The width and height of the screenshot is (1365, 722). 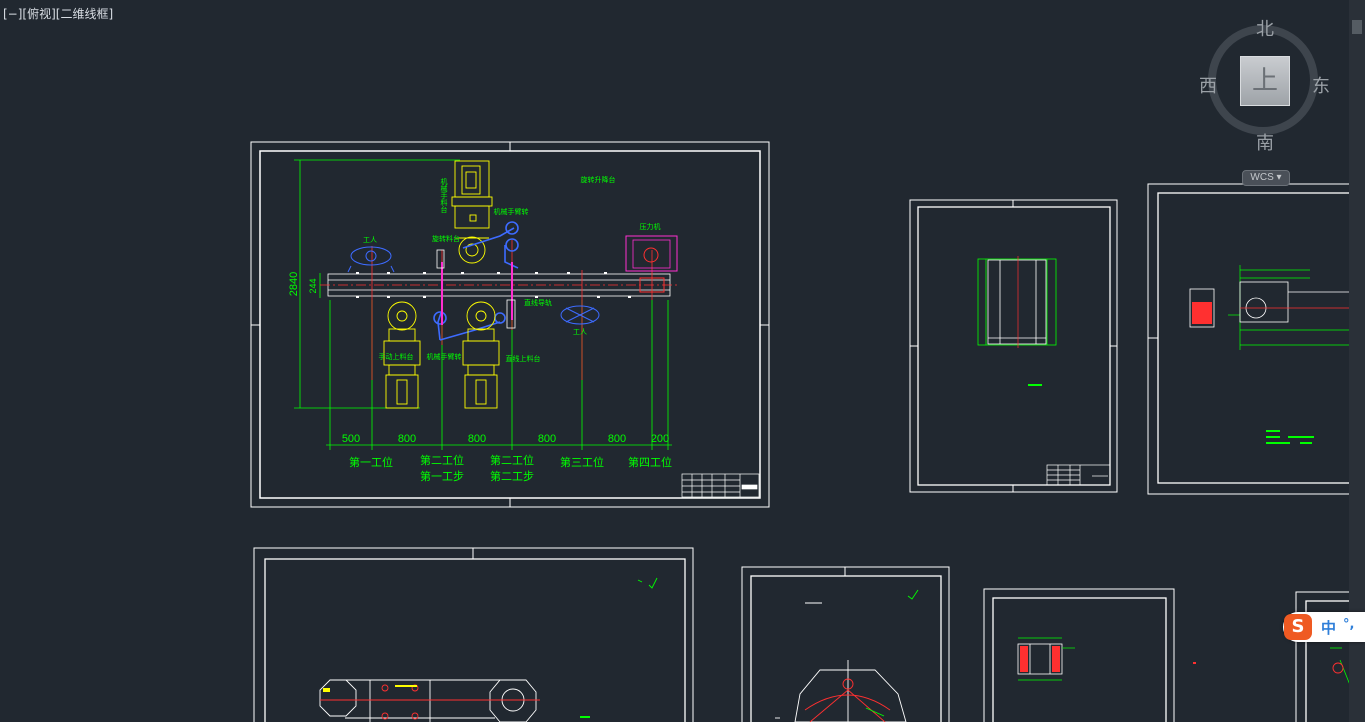 I want to click on viewcube: 上 北 南 东 西 WCS ▾, so click(x=1266, y=102).